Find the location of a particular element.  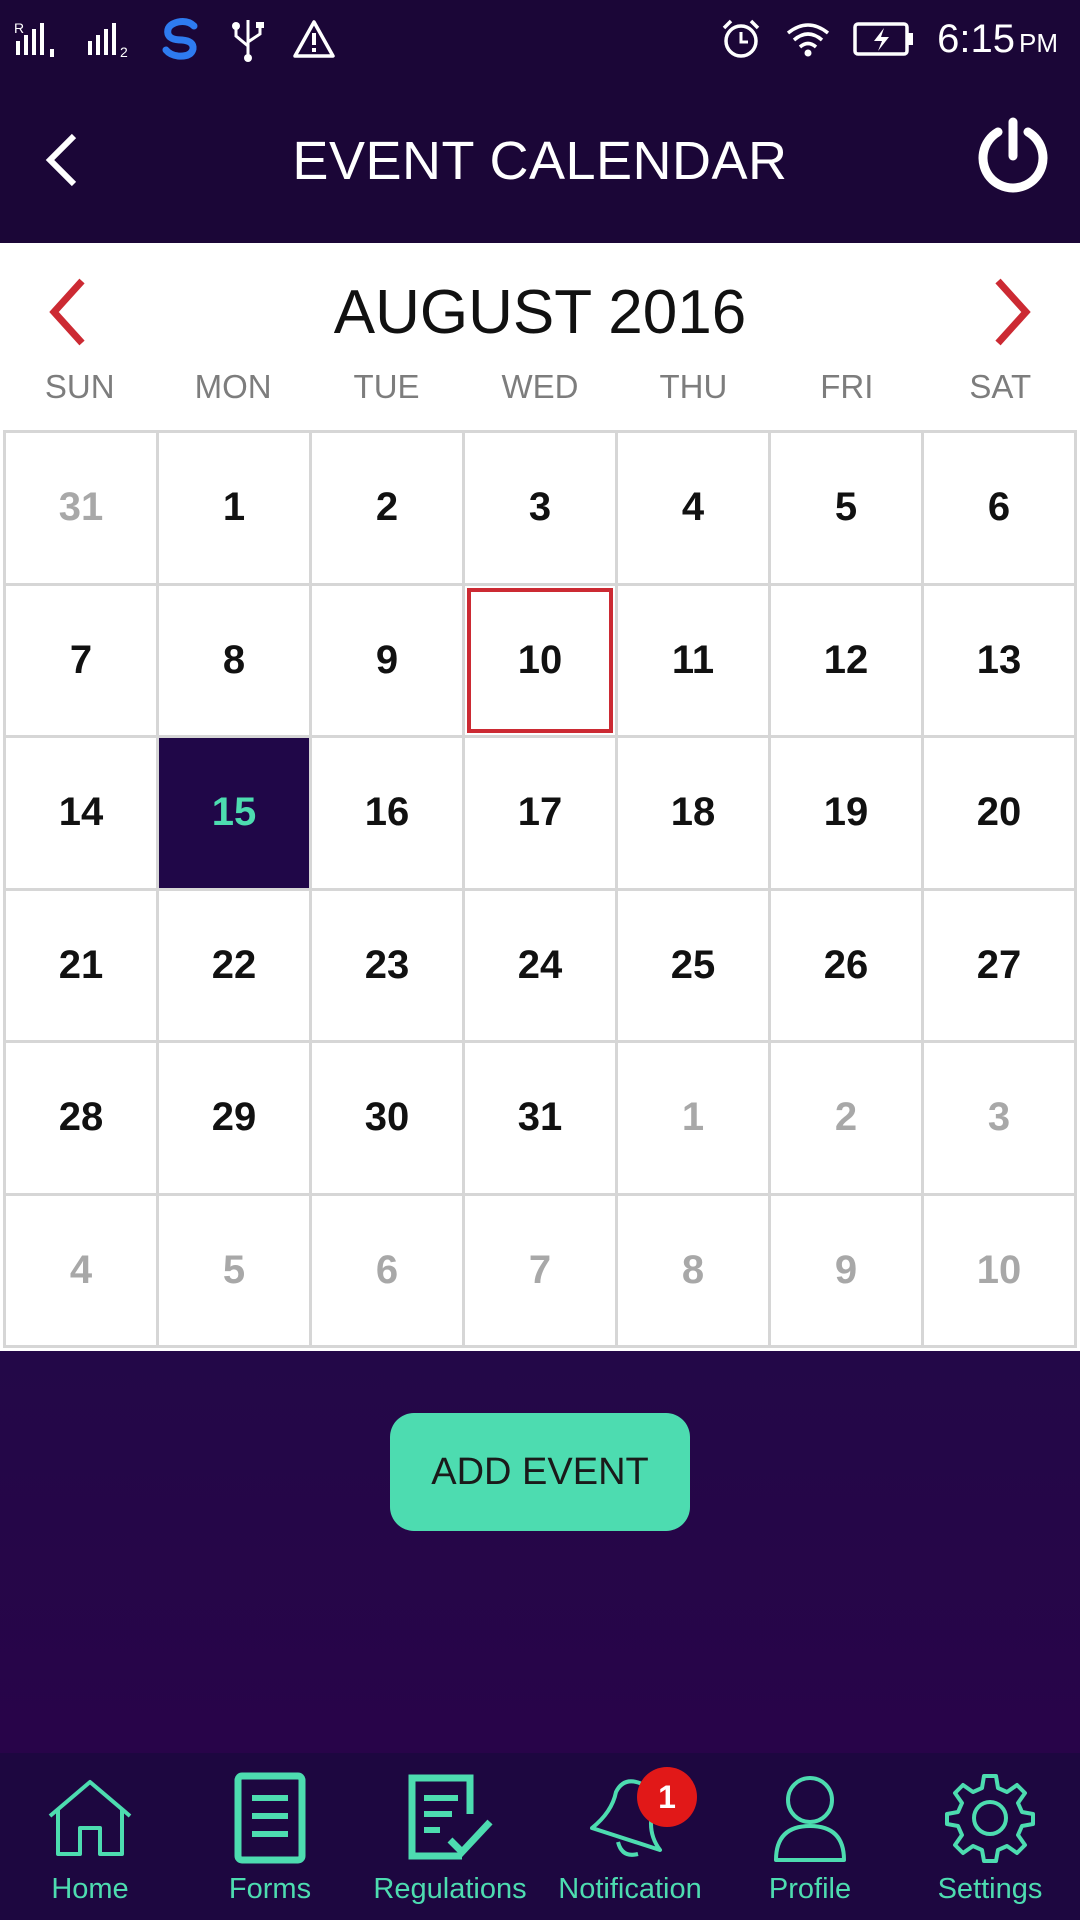

tab-notification-label: Notification is located at coordinates (630, 1889).